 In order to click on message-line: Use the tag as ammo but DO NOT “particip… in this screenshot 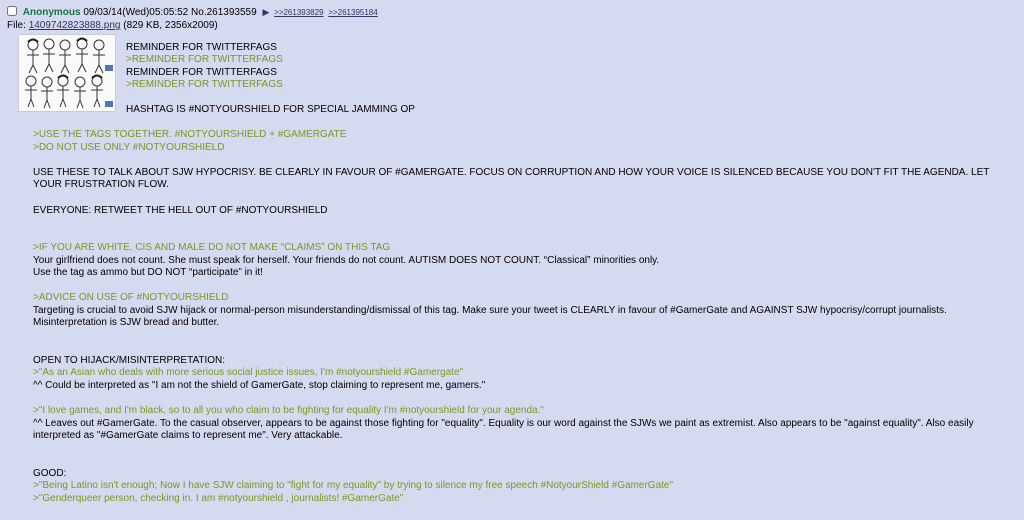, I will do `click(148, 272)`.